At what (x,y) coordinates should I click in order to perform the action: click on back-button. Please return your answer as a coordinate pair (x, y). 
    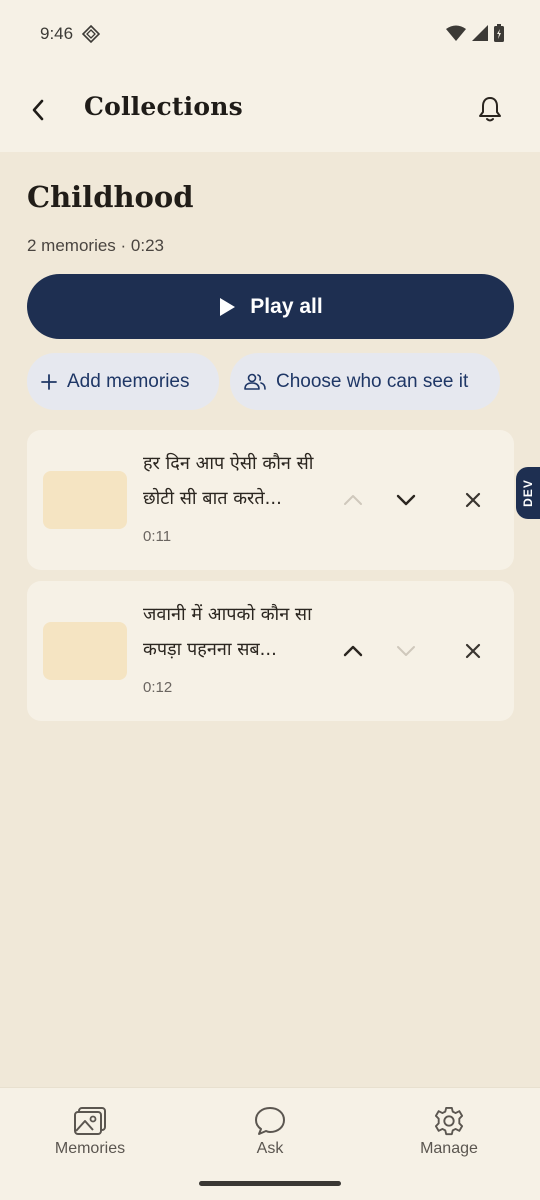
    Looking at the image, I should click on (38, 110).